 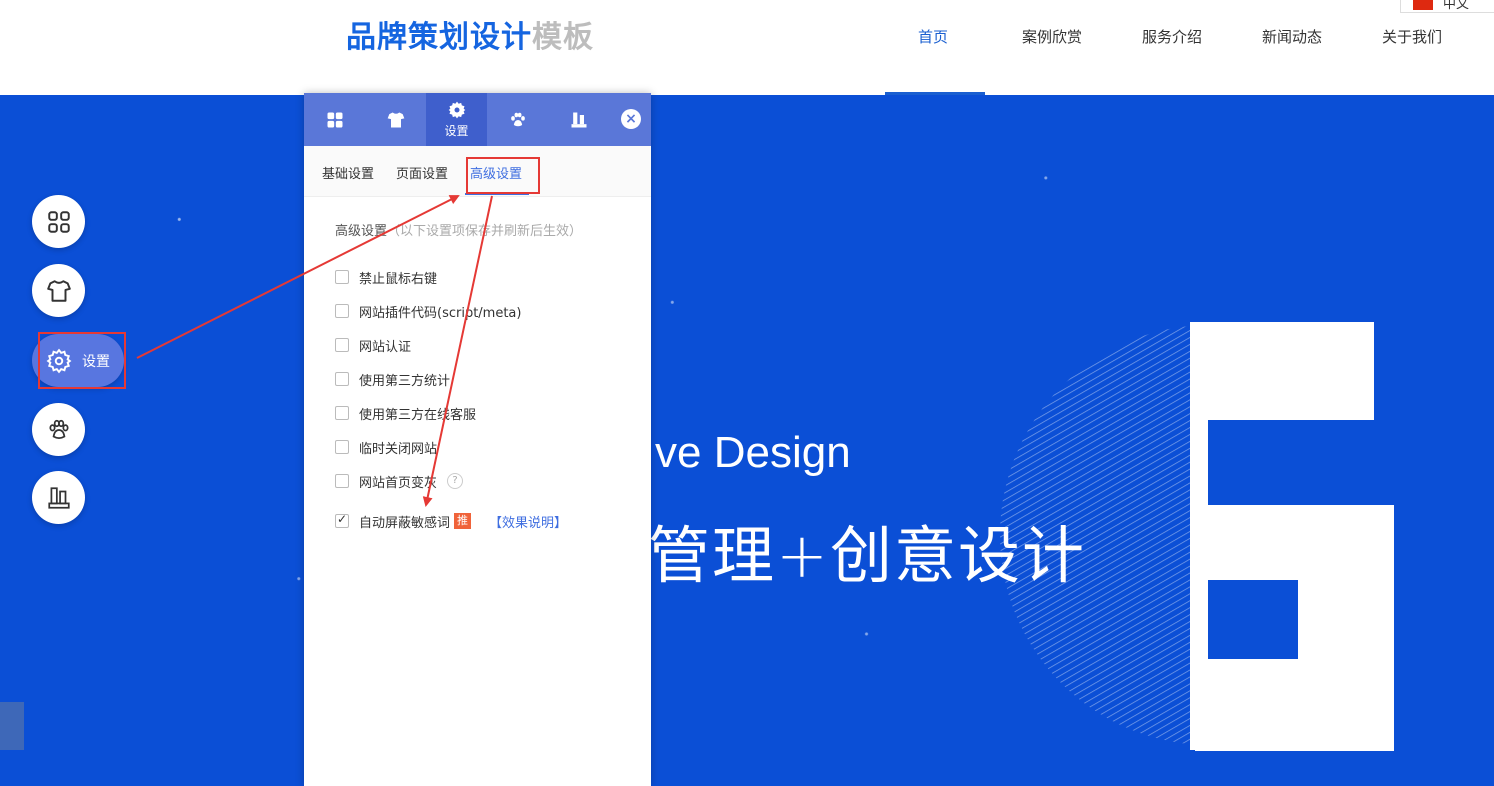 What do you see at coordinates (1456, 6) in the screenshot?
I see `language-label: 中文` at bounding box center [1456, 6].